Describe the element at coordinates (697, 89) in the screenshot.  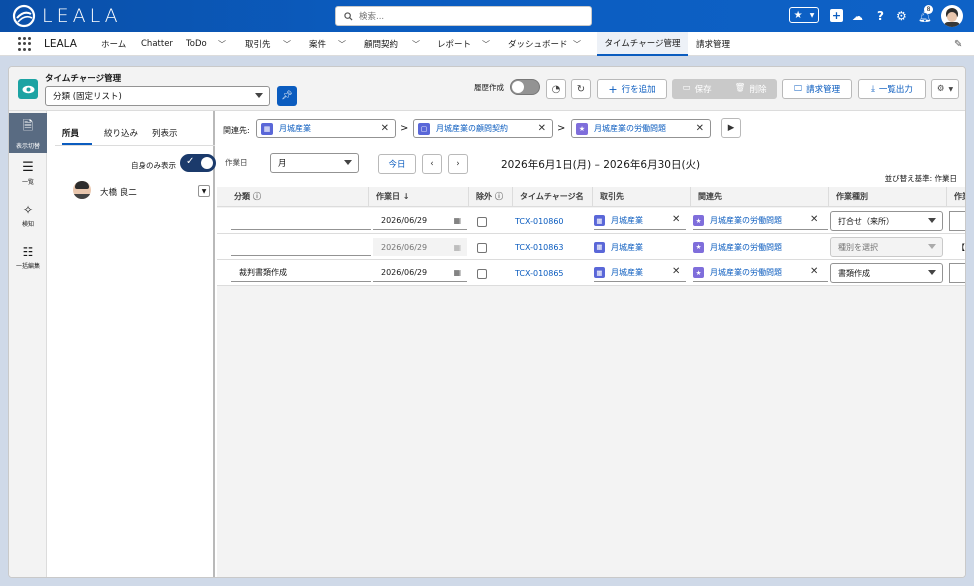
I see `save-button: ▭ 保存` at that location.